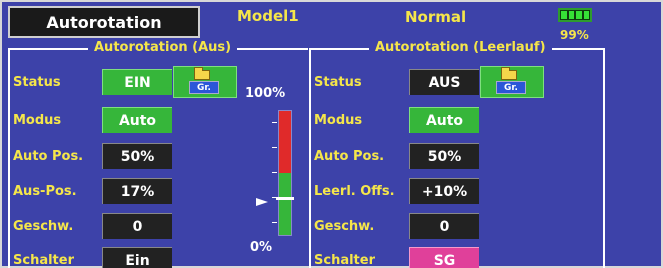 The image size is (663, 268). What do you see at coordinates (444, 257) in the screenshot?
I see `switch-right-value-button: SG` at bounding box center [444, 257].